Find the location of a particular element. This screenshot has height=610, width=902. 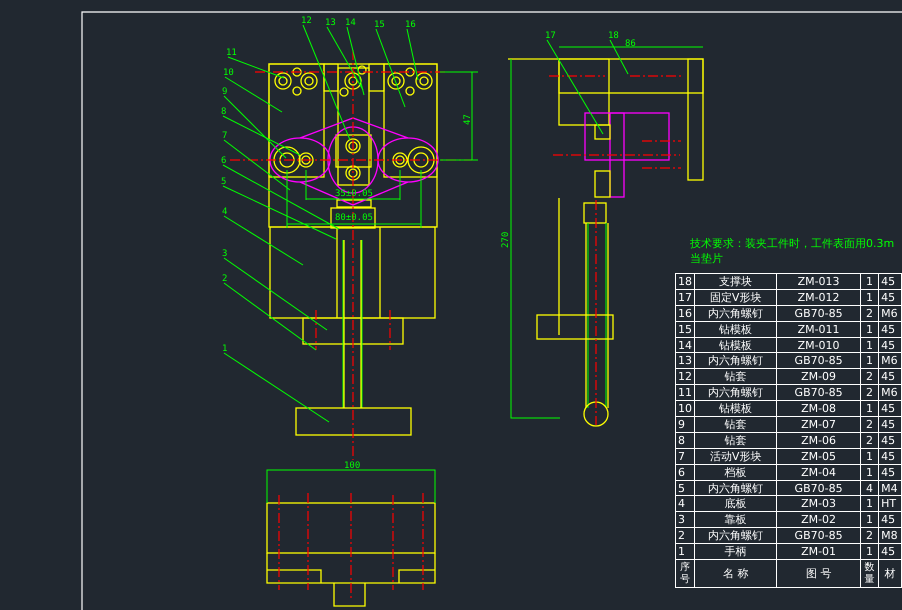

balloon-number: 13 is located at coordinates (330, 23).